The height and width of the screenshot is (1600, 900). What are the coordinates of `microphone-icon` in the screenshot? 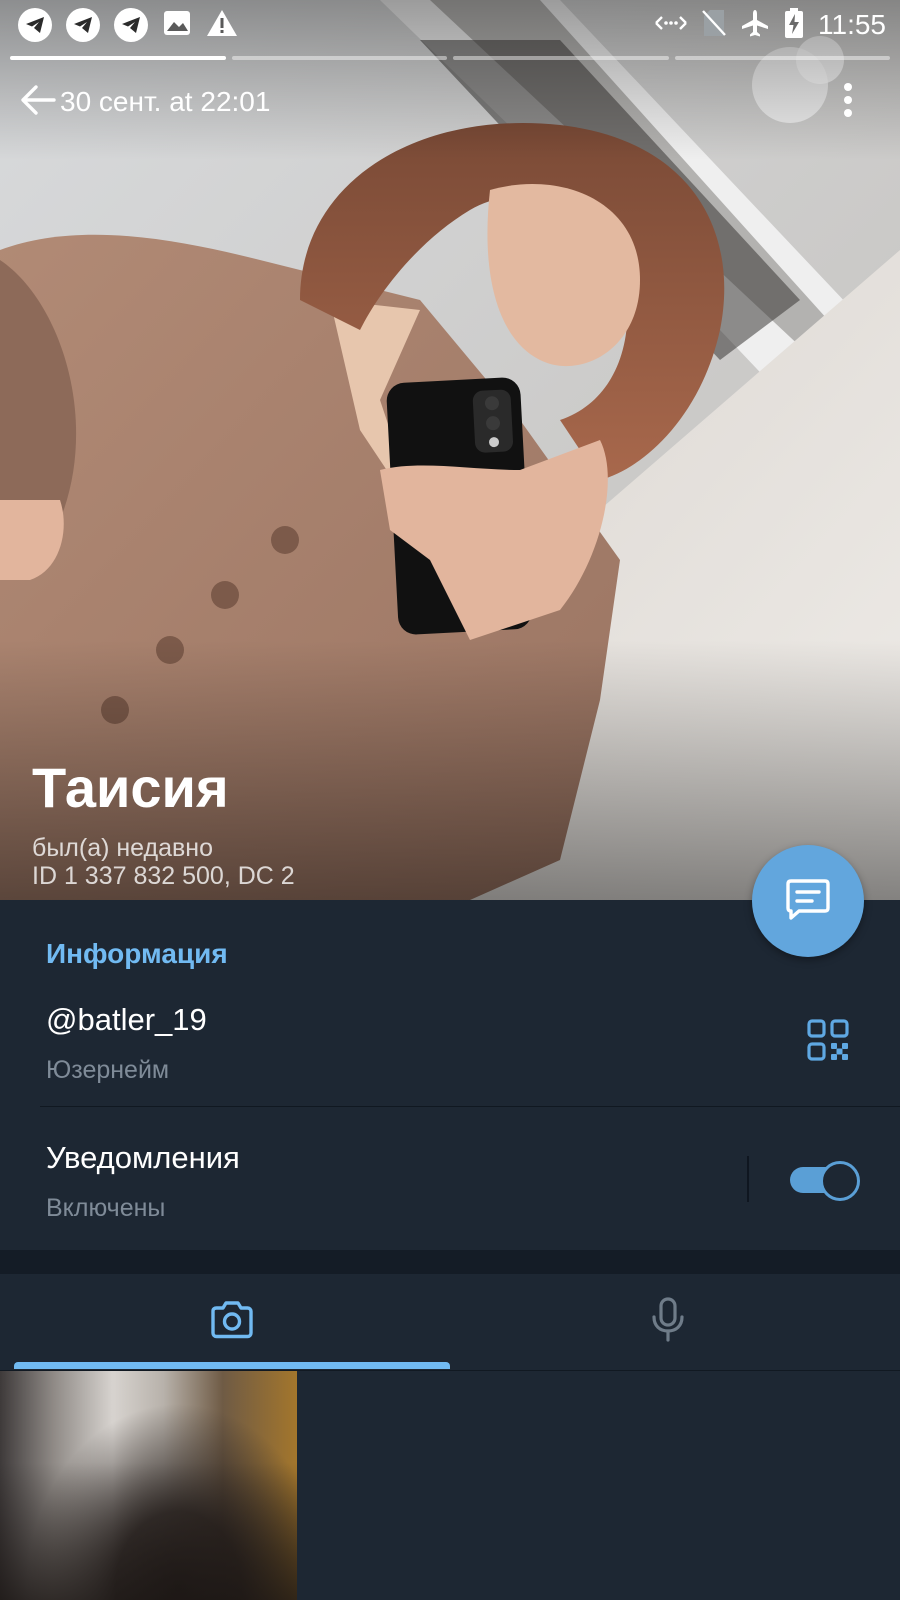 It's located at (668, 1322).